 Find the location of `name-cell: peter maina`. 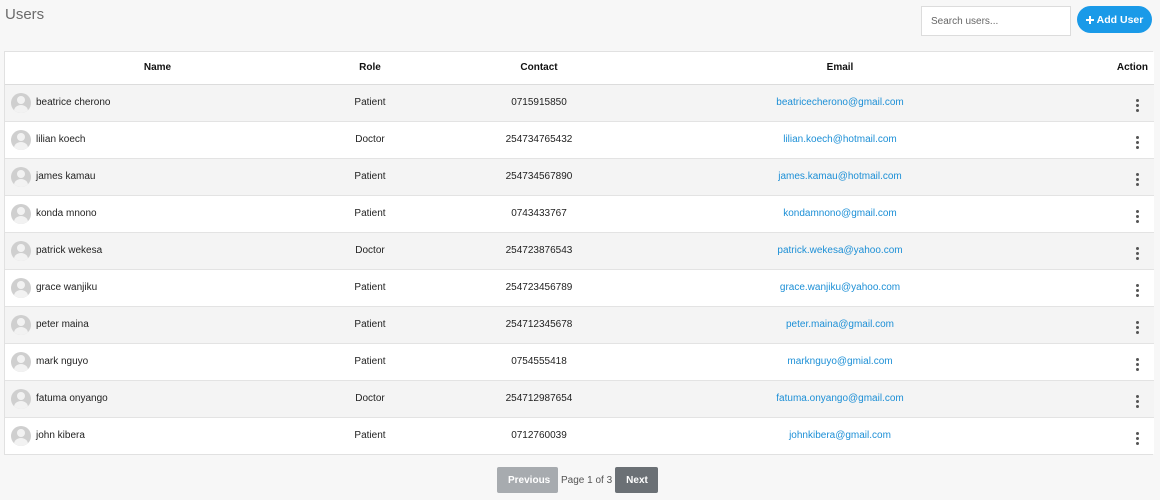

name-cell: peter maina is located at coordinates (157, 324).